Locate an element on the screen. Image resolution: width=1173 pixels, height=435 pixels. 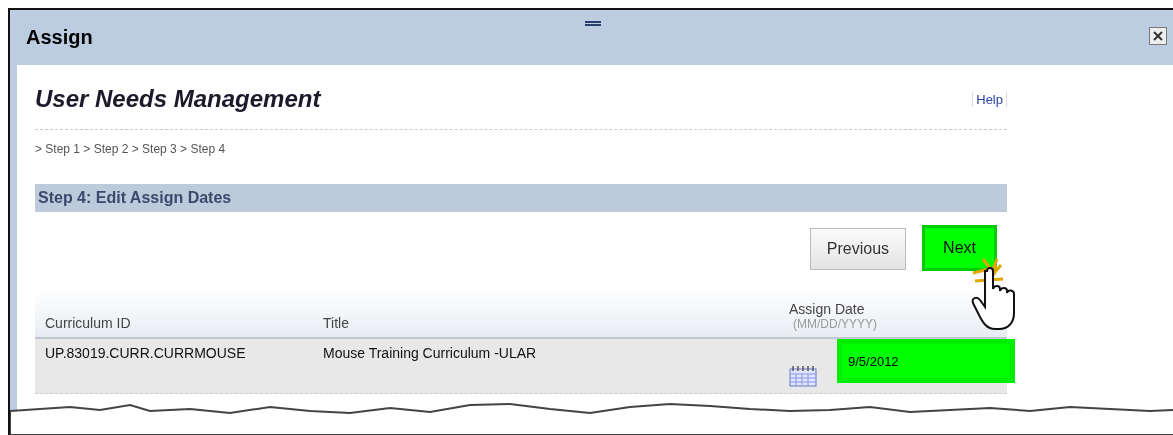
close-button is located at coordinates (1158, 36).